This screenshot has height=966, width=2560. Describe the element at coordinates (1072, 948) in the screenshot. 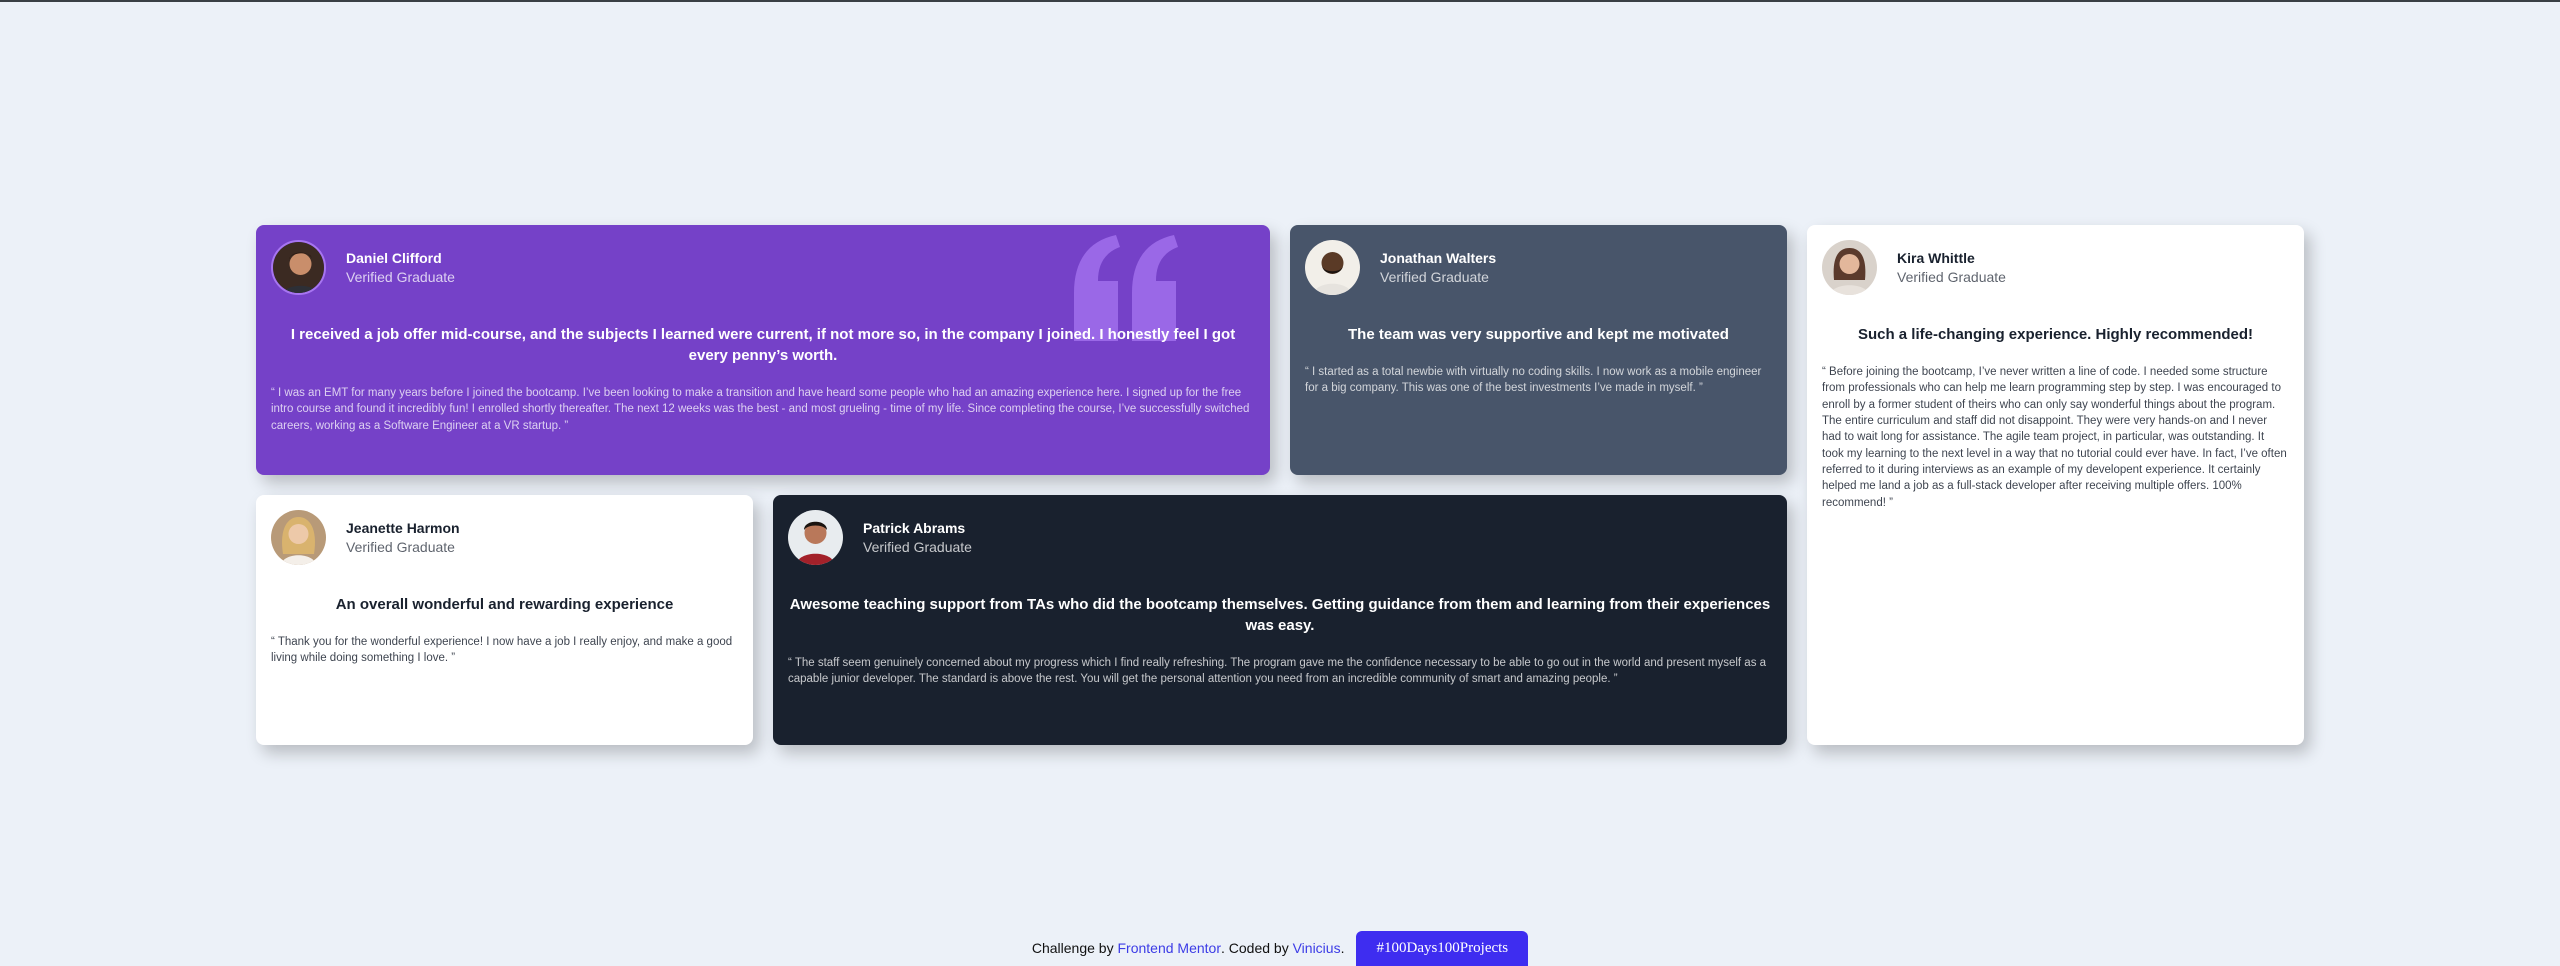

I see `challenge-by-text: Challenge by` at that location.